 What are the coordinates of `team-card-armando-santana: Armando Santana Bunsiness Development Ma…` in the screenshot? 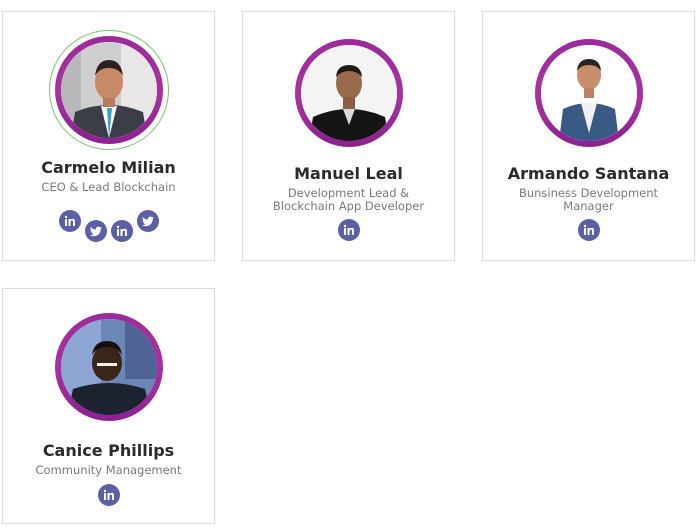 It's located at (588, 136).